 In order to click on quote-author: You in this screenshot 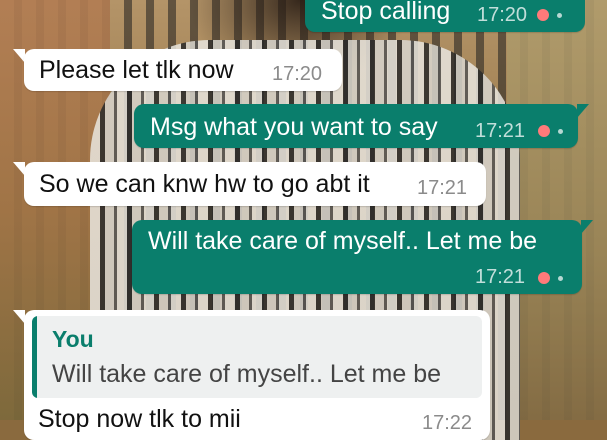, I will do `click(73, 339)`.